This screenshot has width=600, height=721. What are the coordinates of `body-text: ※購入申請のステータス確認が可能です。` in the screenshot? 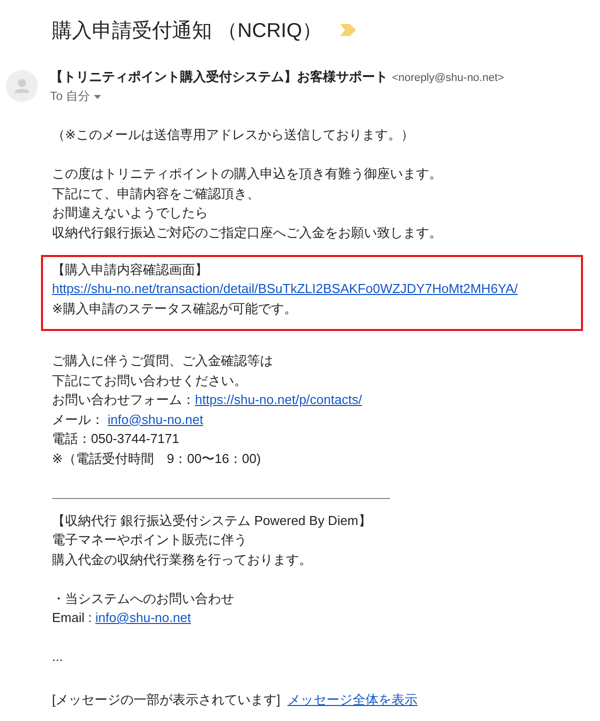 It's located at (174, 309).